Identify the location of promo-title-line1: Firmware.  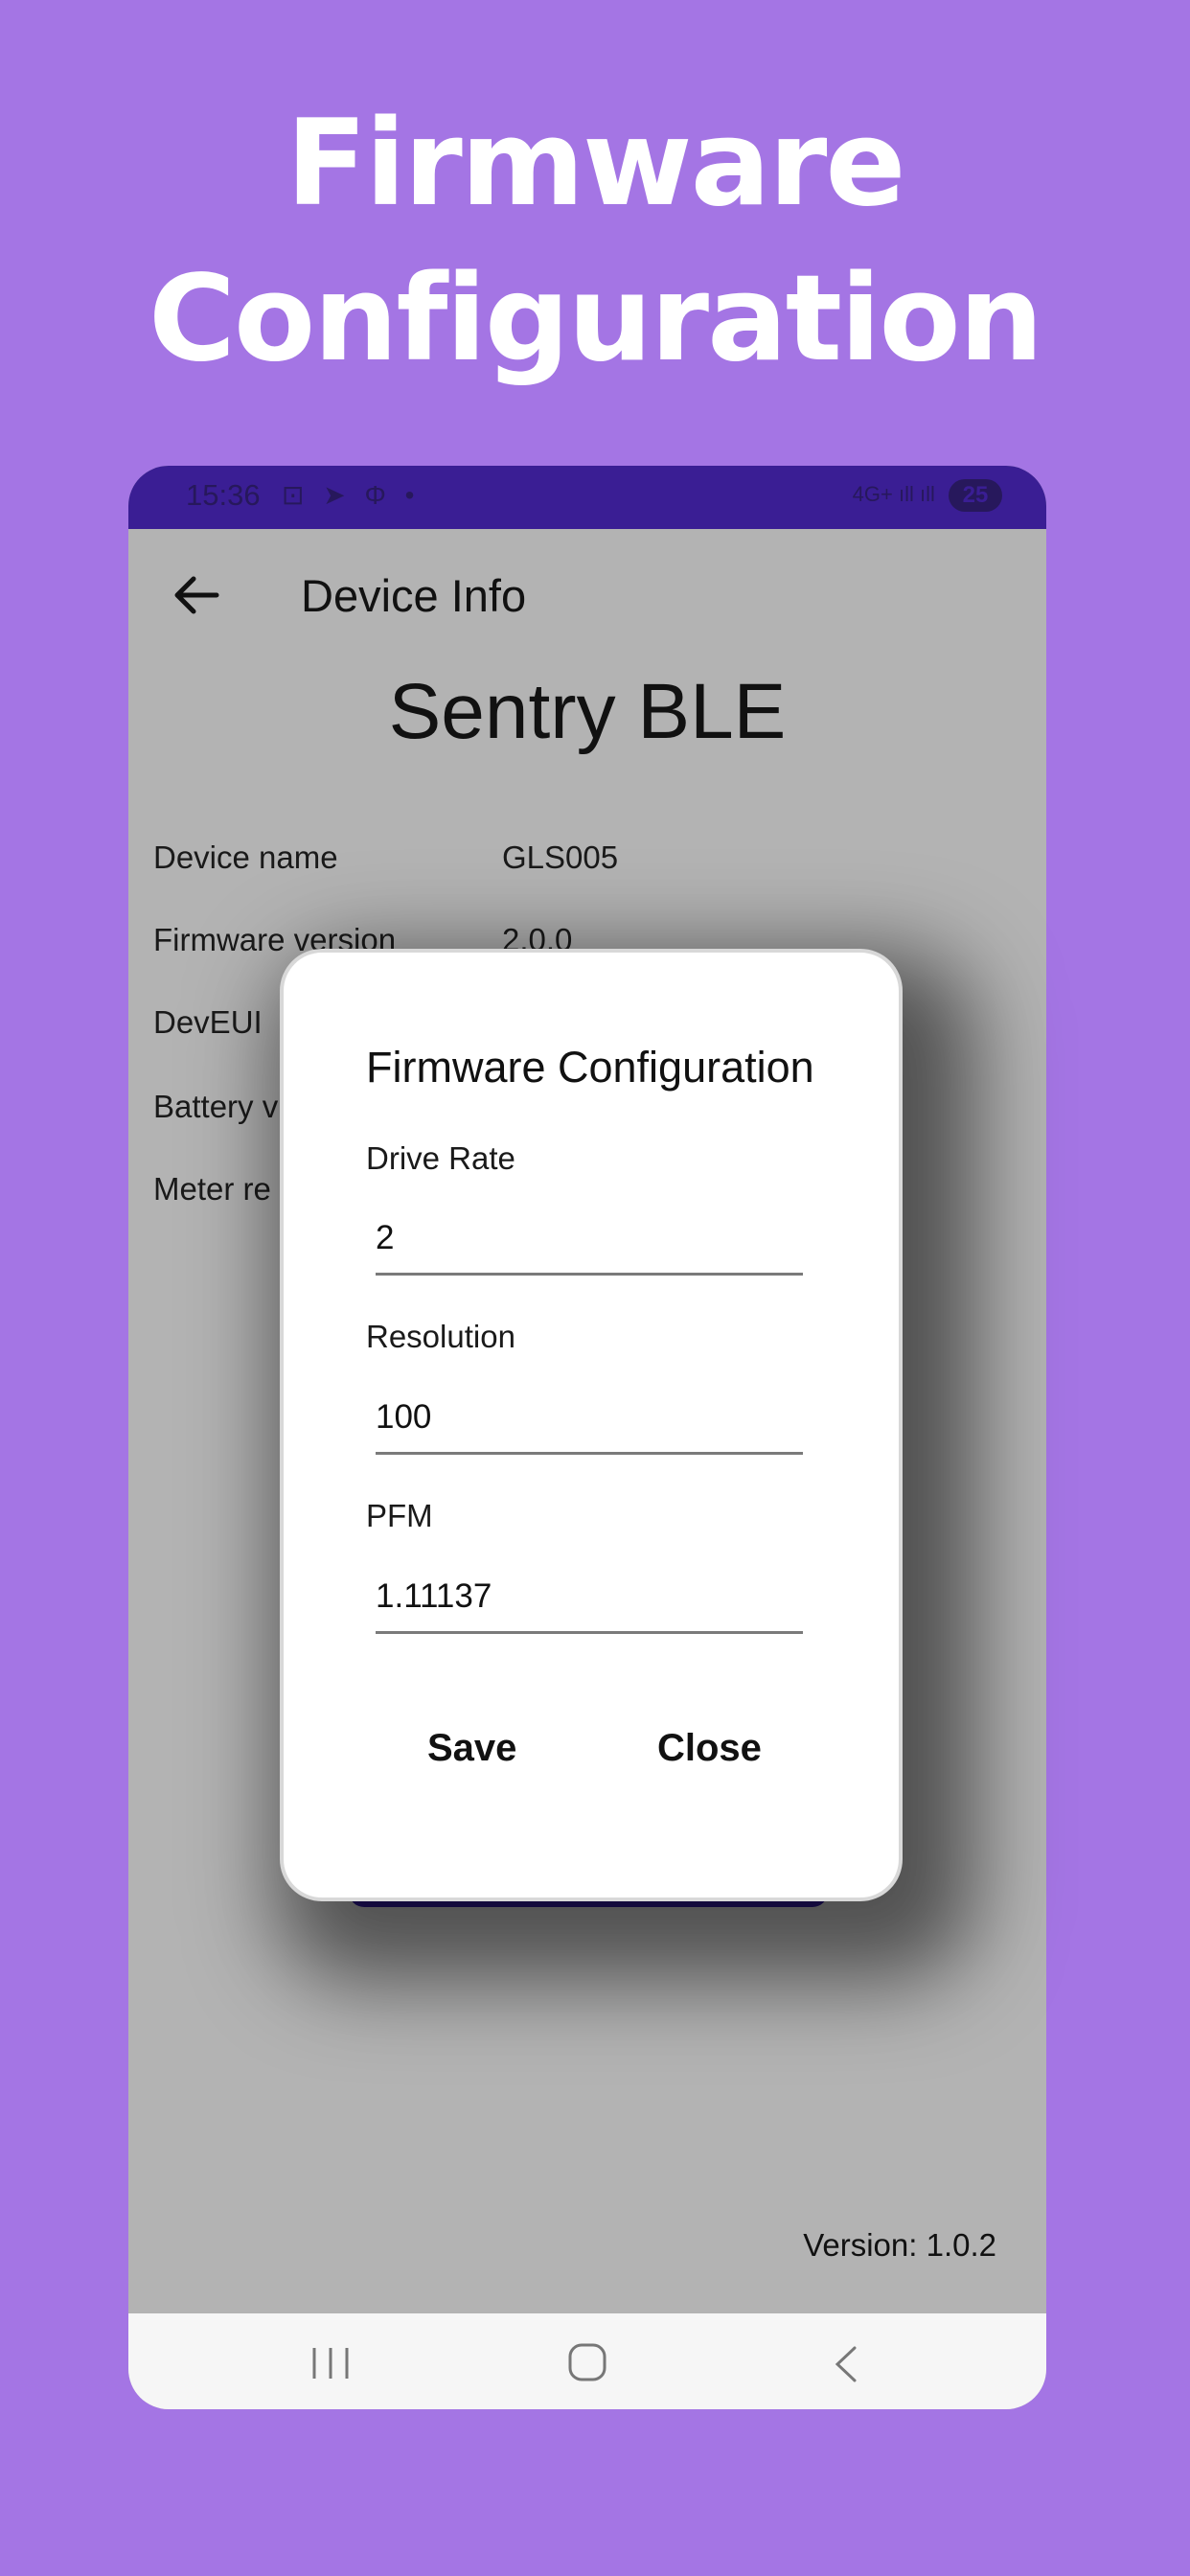
(595, 164).